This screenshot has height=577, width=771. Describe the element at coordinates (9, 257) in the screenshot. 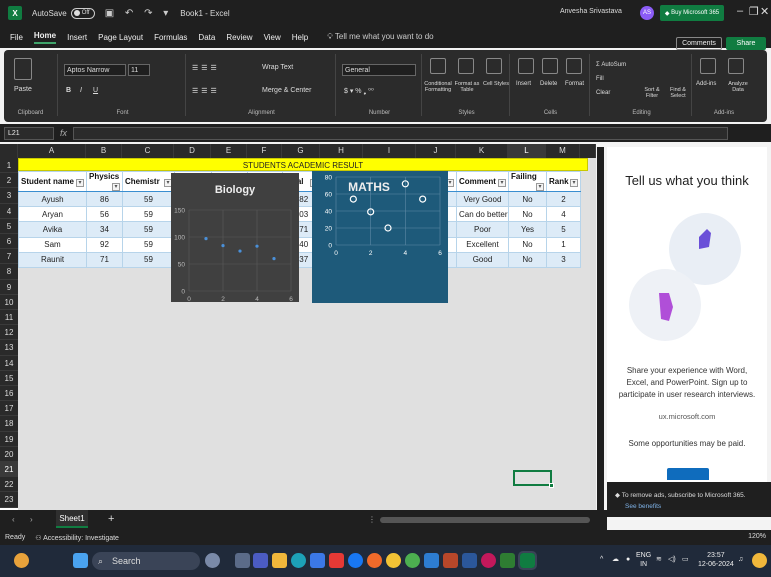

I see `row-header-7: 7` at that location.